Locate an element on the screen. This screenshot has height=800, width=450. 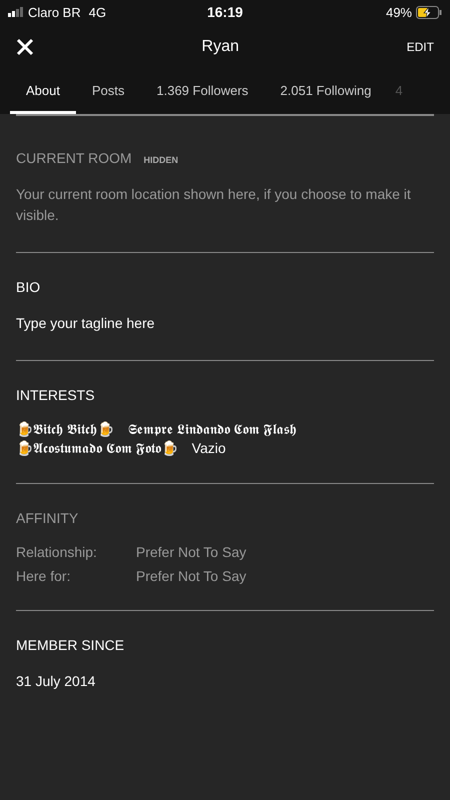
close-icon is located at coordinates (25, 47).